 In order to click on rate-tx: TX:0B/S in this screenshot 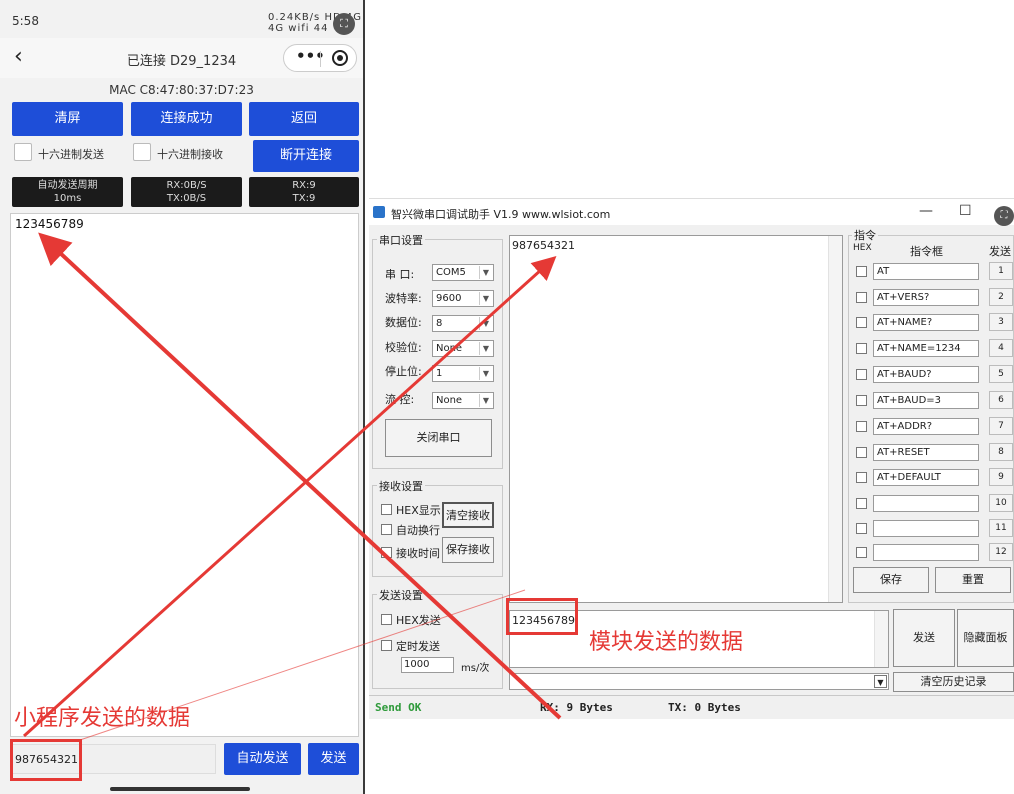, I will do `click(186, 198)`.